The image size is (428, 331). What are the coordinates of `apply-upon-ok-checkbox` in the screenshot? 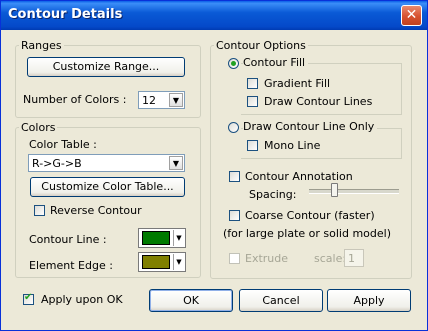 It's located at (28, 298).